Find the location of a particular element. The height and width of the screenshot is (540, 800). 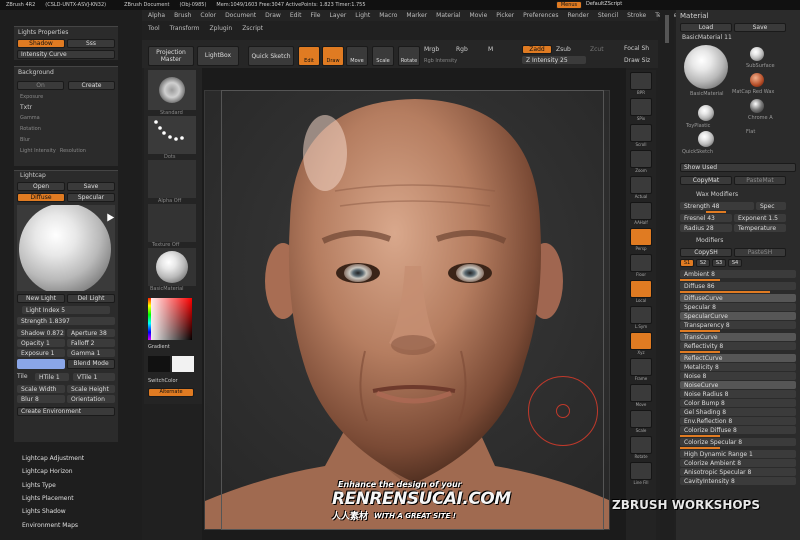

modifier-slider: Noise 8 is located at coordinates (738, 376).